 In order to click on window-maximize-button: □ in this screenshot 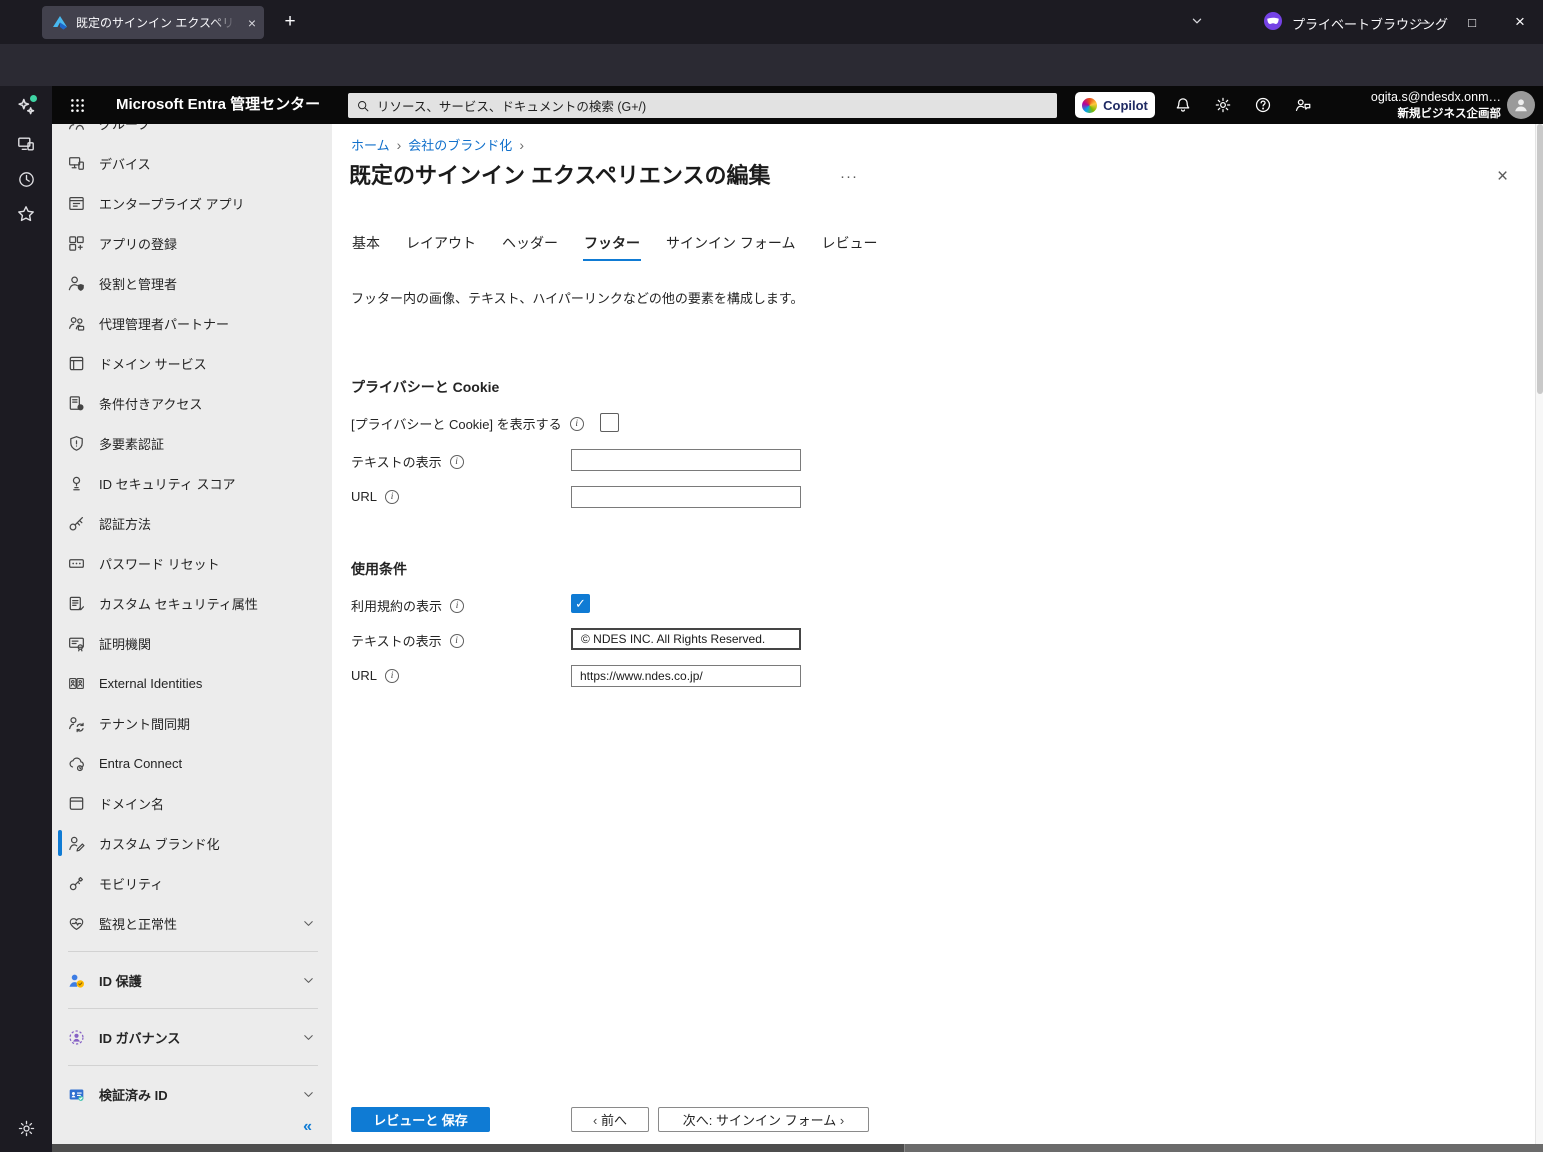, I will do `click(1472, 22)`.